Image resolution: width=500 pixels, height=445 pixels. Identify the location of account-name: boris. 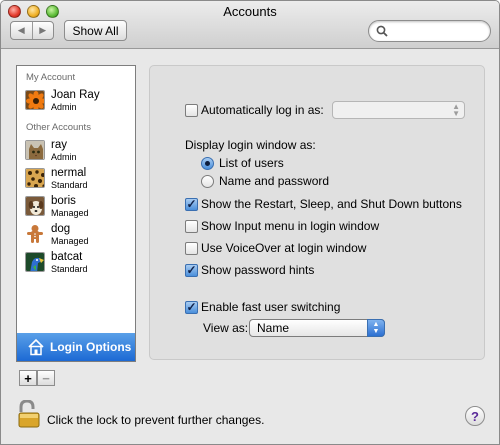
(63, 201).